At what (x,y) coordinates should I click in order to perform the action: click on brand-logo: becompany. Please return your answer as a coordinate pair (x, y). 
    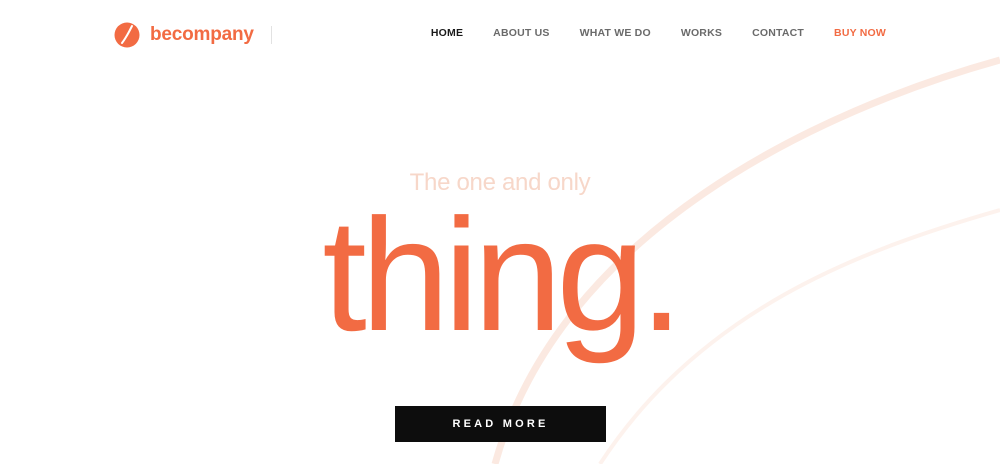
    Looking at the image, I should click on (184, 35).